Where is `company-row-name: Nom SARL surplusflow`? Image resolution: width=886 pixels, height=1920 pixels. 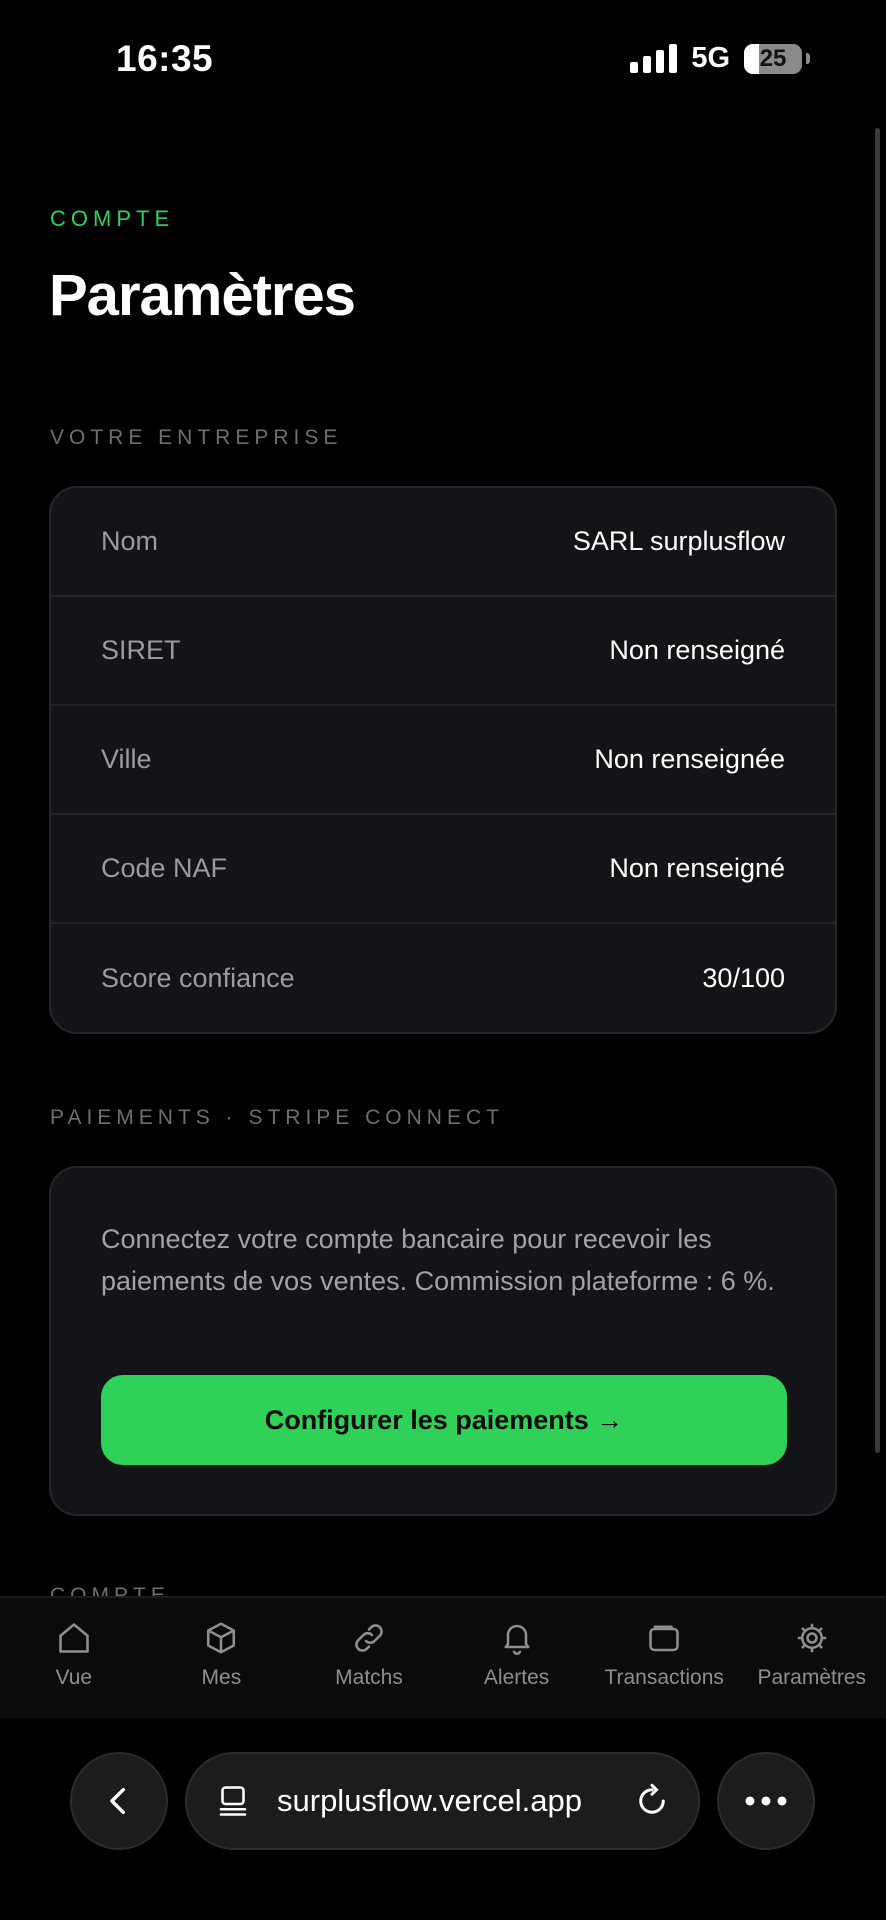 company-row-name: Nom SARL surplusflow is located at coordinates (443, 542).